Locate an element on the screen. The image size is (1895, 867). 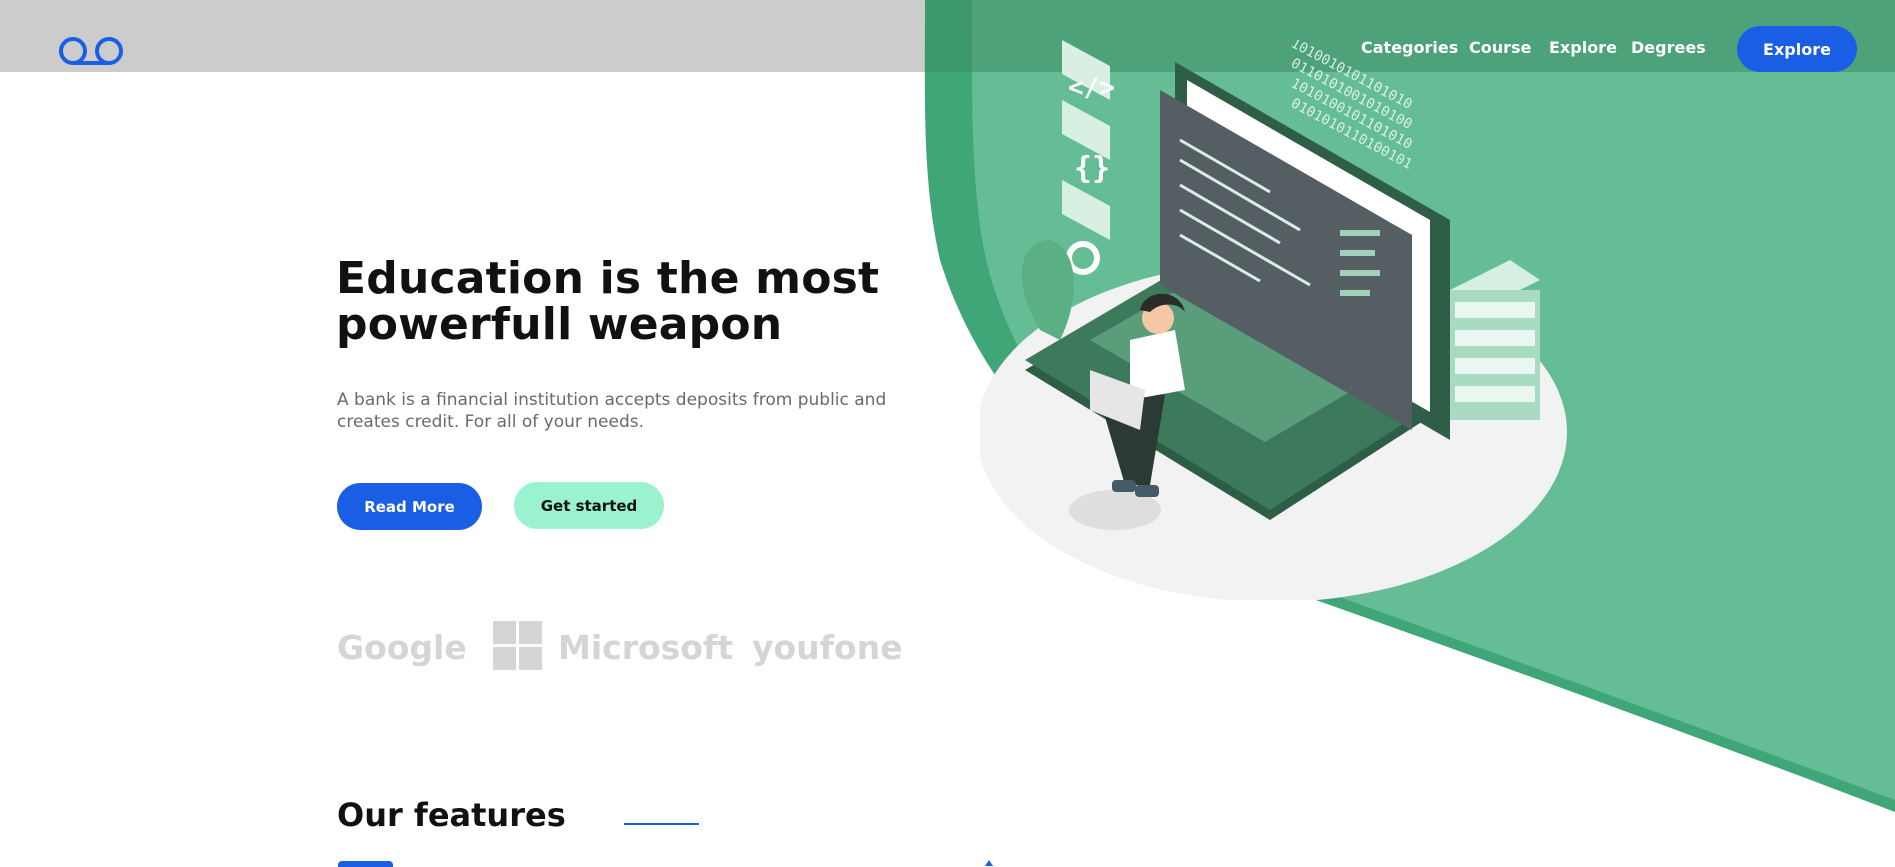
nav-link-categories: Categories is located at coordinates (1409, 47).